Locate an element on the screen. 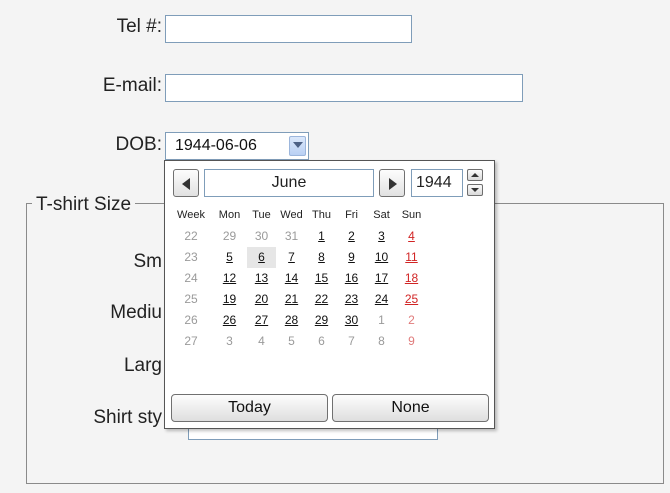  calendar-day: 22 is located at coordinates (321, 299).